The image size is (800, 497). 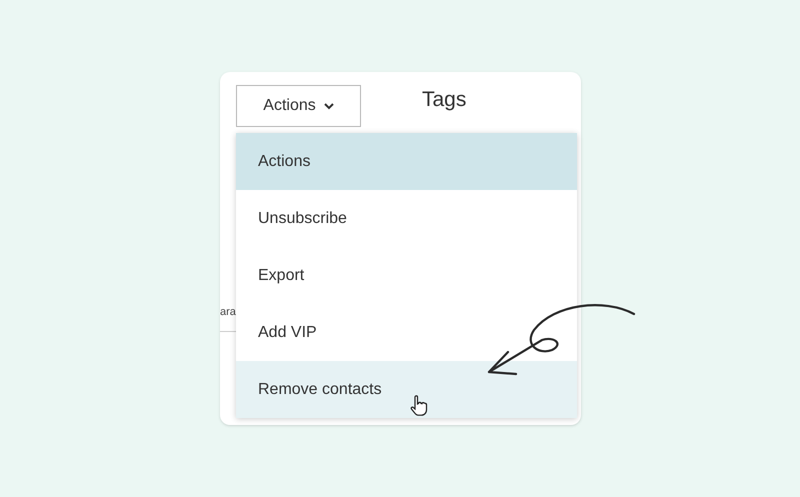 What do you see at coordinates (298, 106) in the screenshot?
I see `actions-dropdown-button: Actions` at bounding box center [298, 106].